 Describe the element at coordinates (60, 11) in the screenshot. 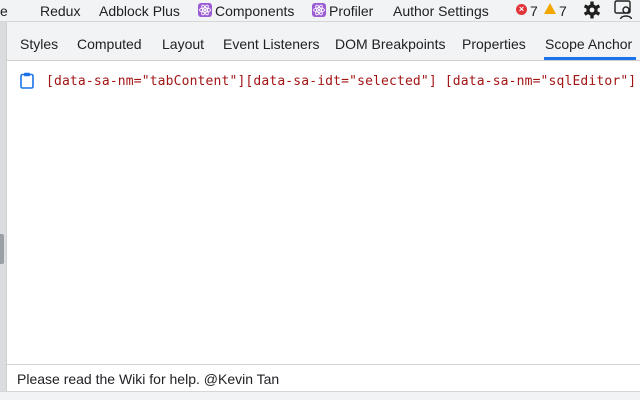

I see `panel-tab-redux: Redux` at that location.